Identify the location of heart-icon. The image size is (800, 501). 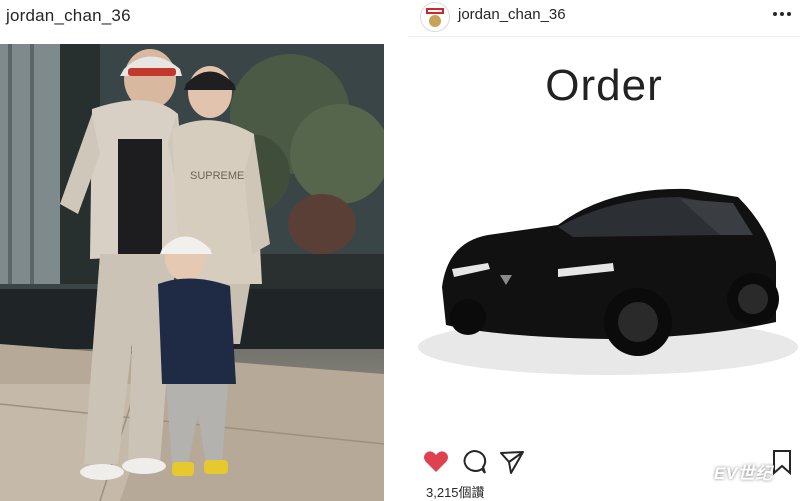
(436, 462).